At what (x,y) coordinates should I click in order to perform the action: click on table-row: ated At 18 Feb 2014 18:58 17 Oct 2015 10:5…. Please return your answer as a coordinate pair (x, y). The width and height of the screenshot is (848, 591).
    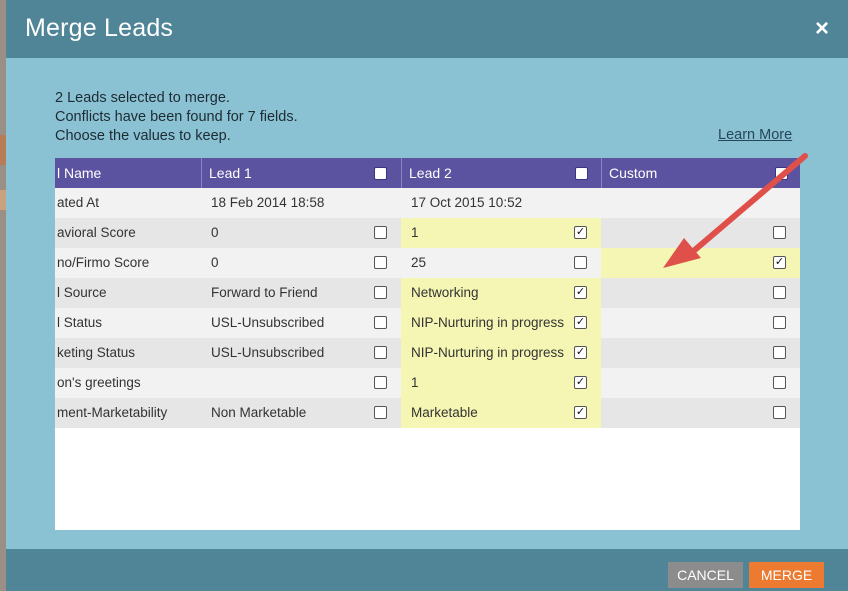
    Looking at the image, I should click on (427, 203).